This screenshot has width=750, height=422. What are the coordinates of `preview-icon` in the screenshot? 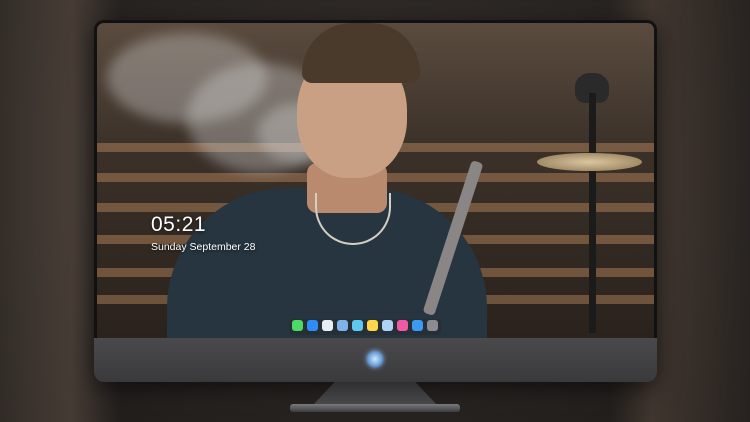 It's located at (387, 325).